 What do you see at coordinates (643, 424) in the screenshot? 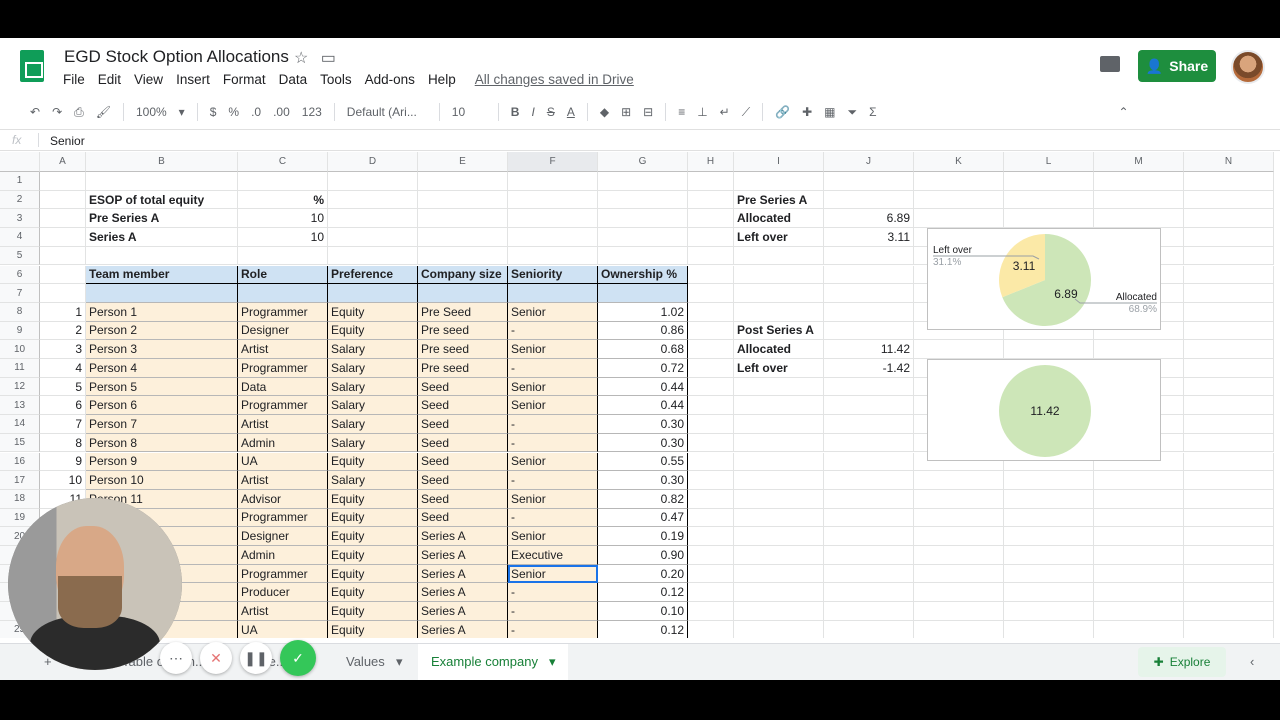
I see `table-cell: 0.30` at bounding box center [643, 424].